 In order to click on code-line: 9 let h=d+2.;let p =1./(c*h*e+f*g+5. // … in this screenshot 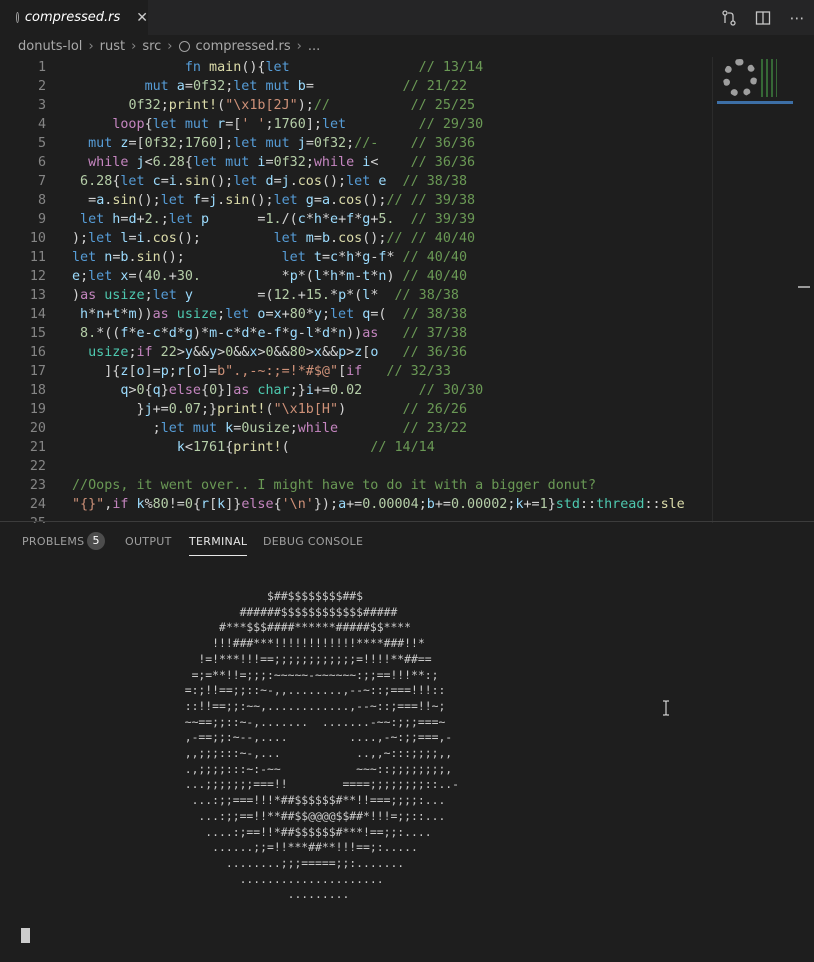, I will do `click(360, 219)`.